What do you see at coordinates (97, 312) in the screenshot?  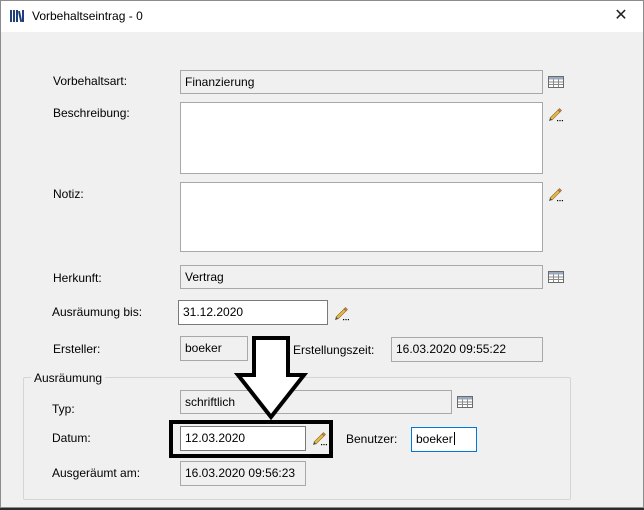 I see `ausraeumung-bis-label: Ausräumung bis:` at bounding box center [97, 312].